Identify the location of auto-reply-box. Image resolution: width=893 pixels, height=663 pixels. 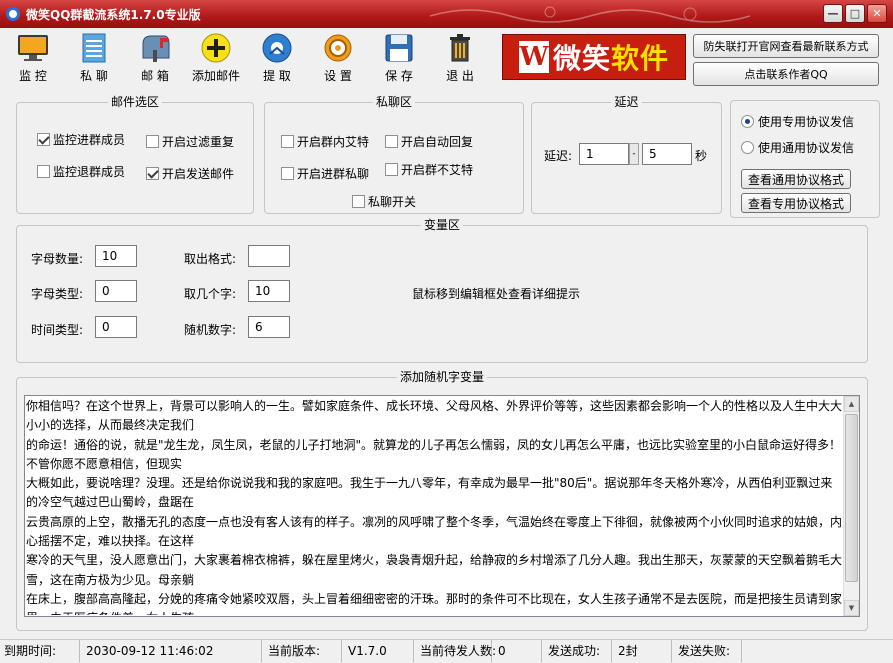
(391, 141).